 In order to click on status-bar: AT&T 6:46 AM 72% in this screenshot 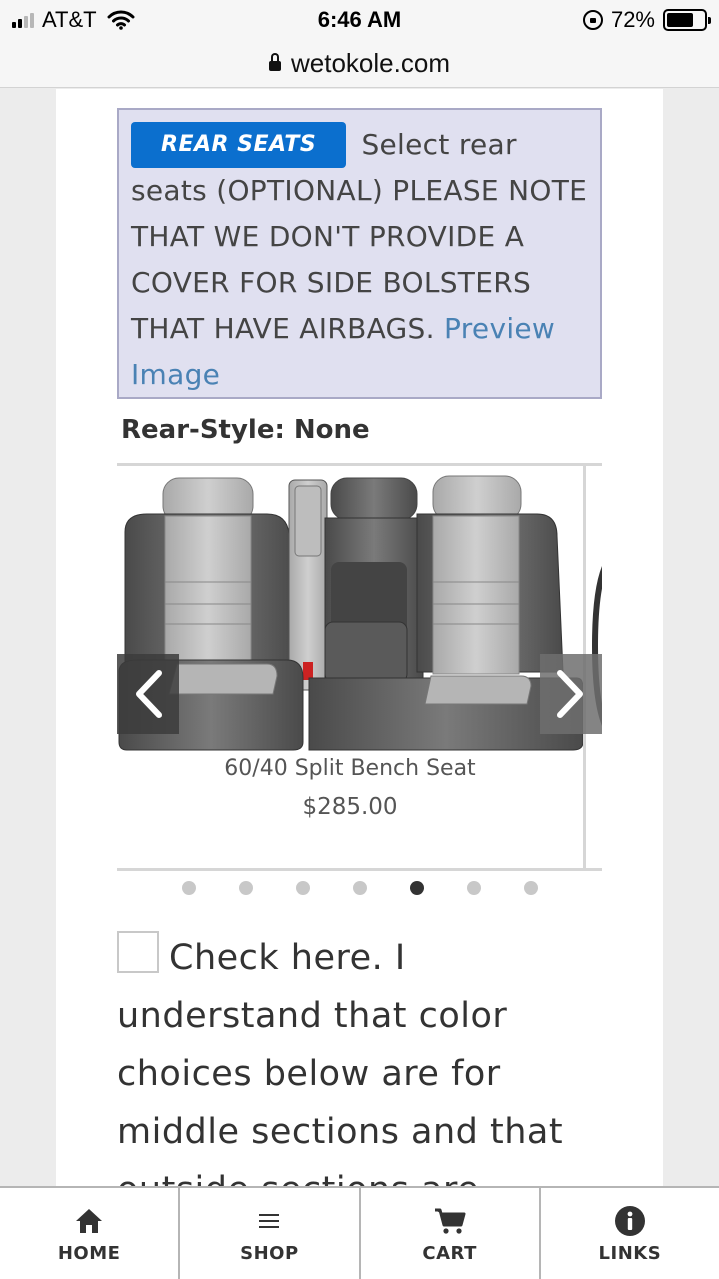, I will do `click(359, 20)`.